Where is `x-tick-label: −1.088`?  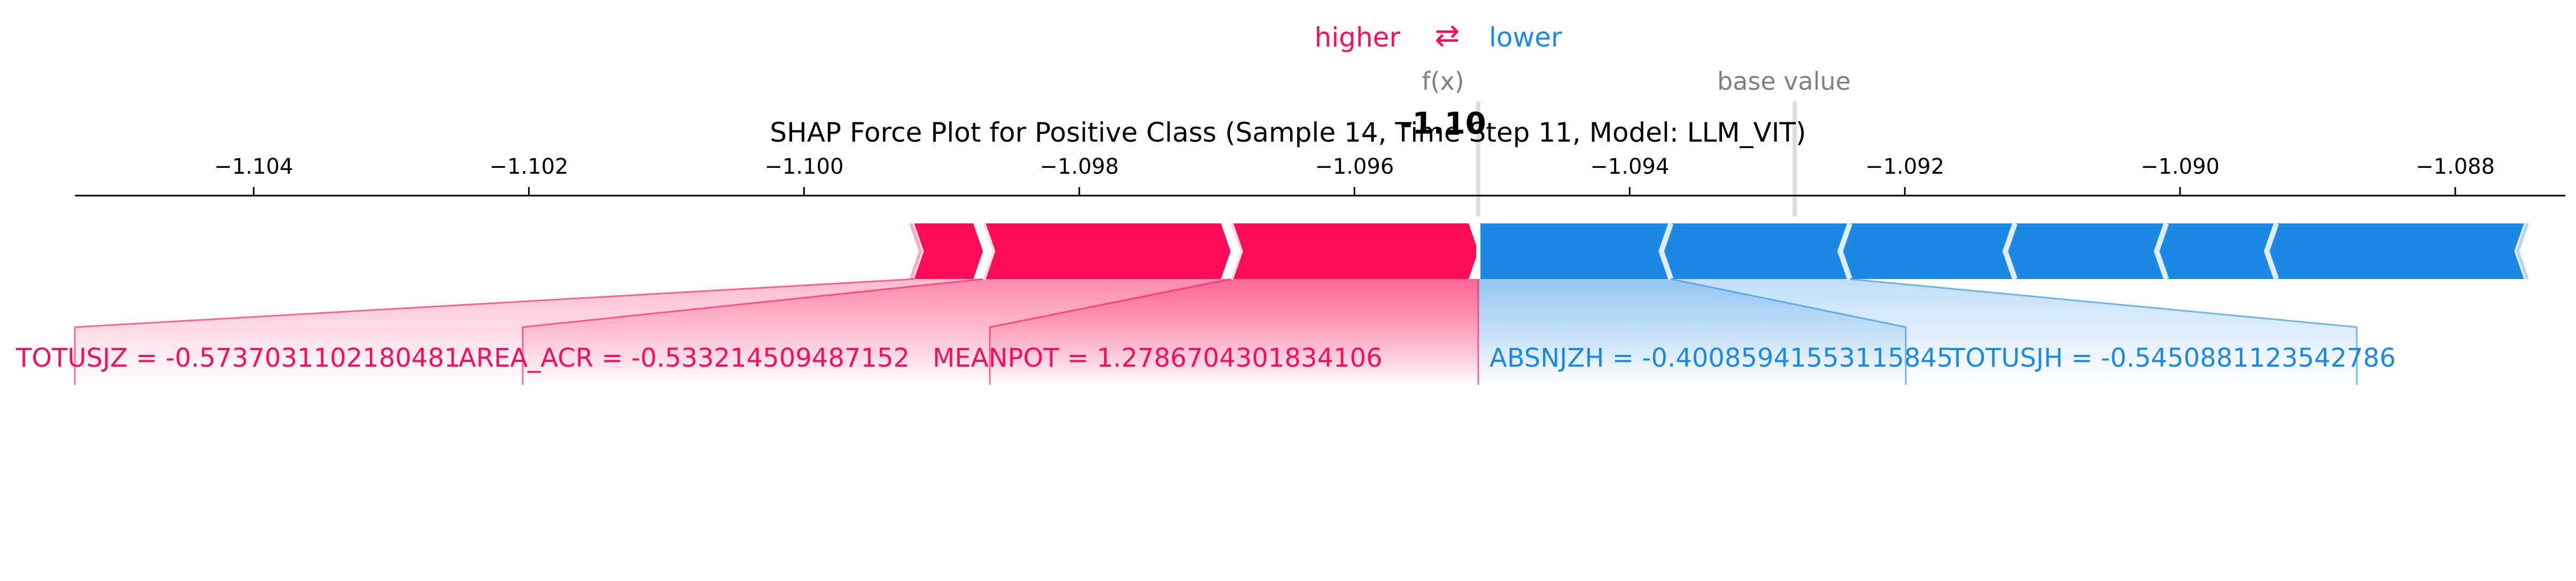
x-tick-label: −1.088 is located at coordinates (2455, 166).